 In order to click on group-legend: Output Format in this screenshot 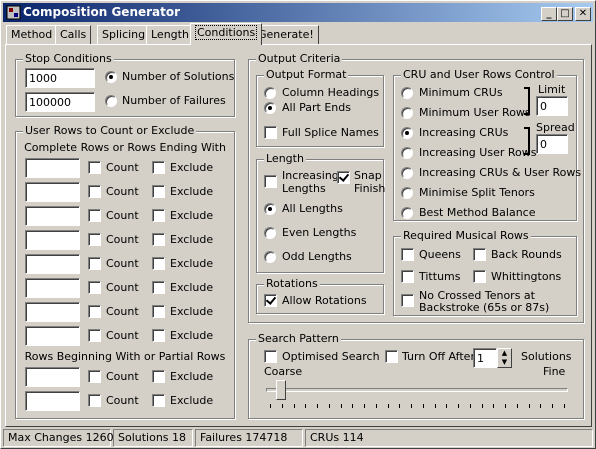, I will do `click(306, 74)`.